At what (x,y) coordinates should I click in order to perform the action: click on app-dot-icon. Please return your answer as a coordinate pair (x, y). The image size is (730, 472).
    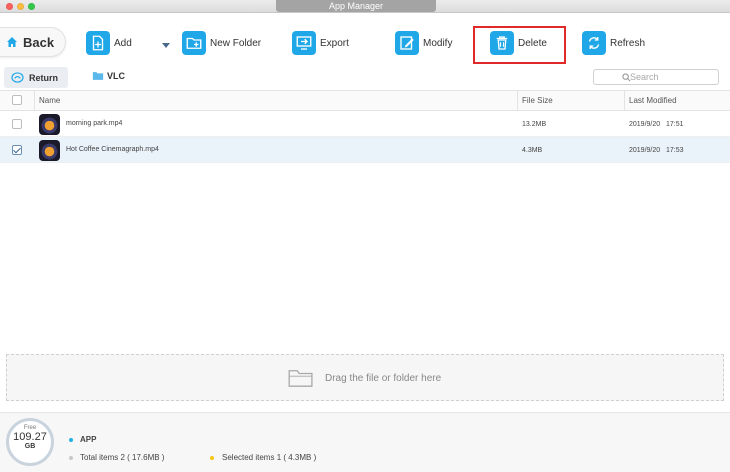
    Looking at the image, I should click on (71, 440).